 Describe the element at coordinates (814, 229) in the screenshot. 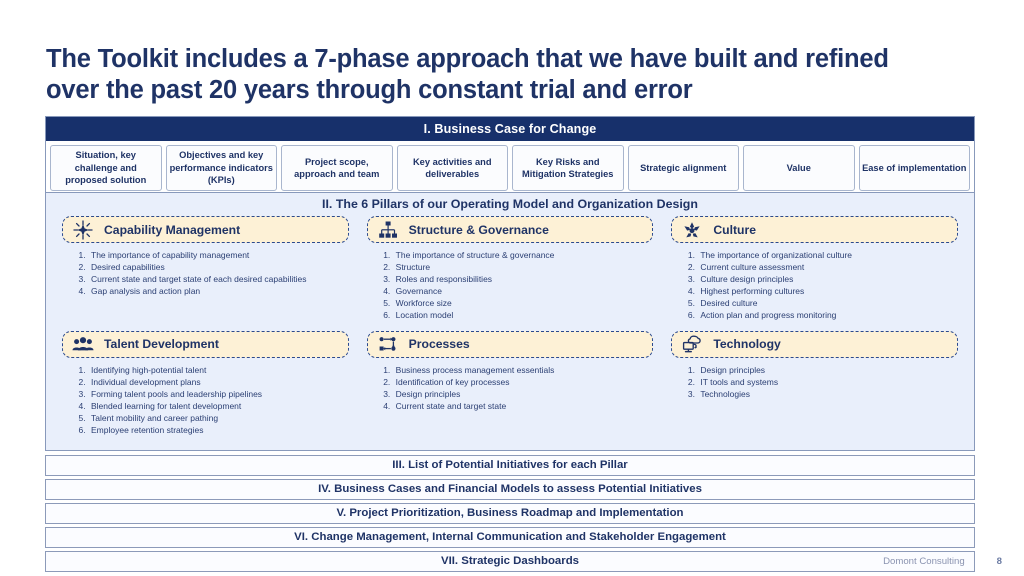

I see `pillar-header-culture: Culture` at that location.